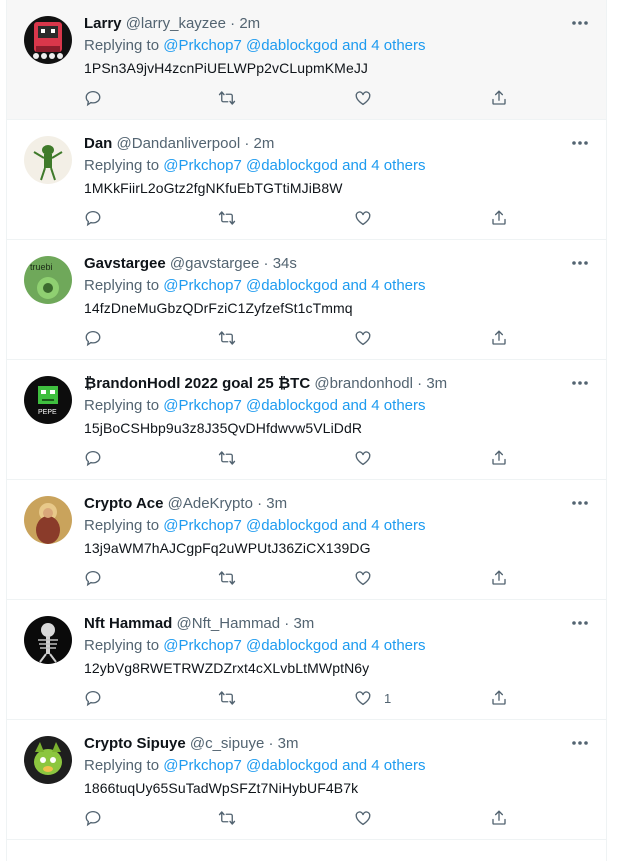 The image size is (623, 861). I want to click on avatar: truebi, so click(48, 280).